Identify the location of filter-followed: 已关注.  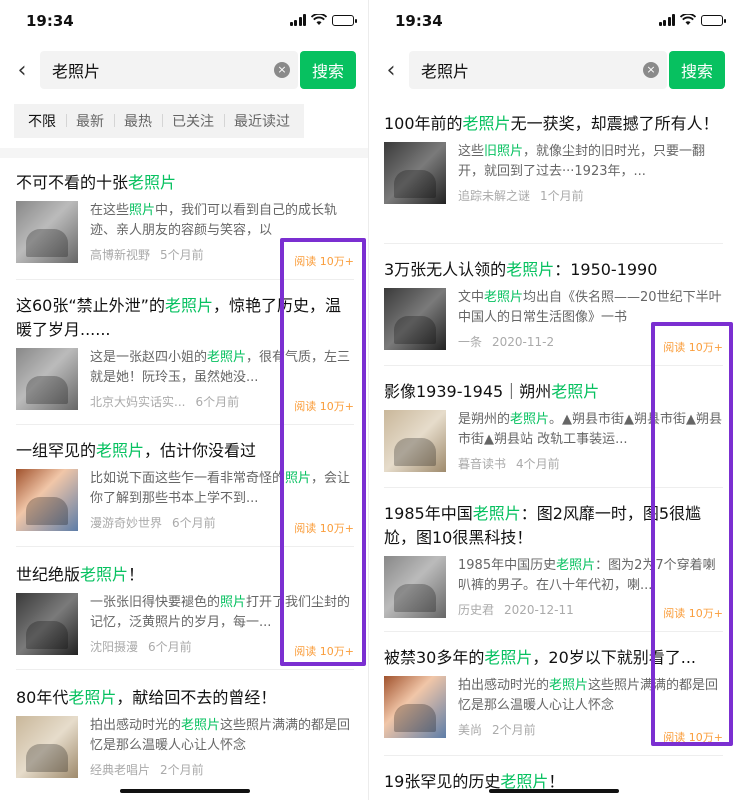
(193, 121).